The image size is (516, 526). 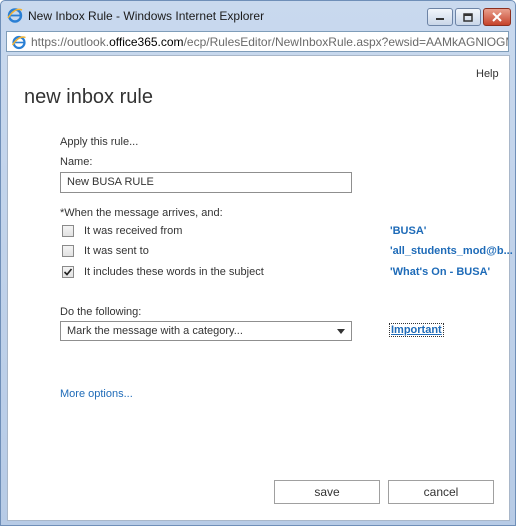 I want to click on url-protocol: https://, so click(x=49, y=42).